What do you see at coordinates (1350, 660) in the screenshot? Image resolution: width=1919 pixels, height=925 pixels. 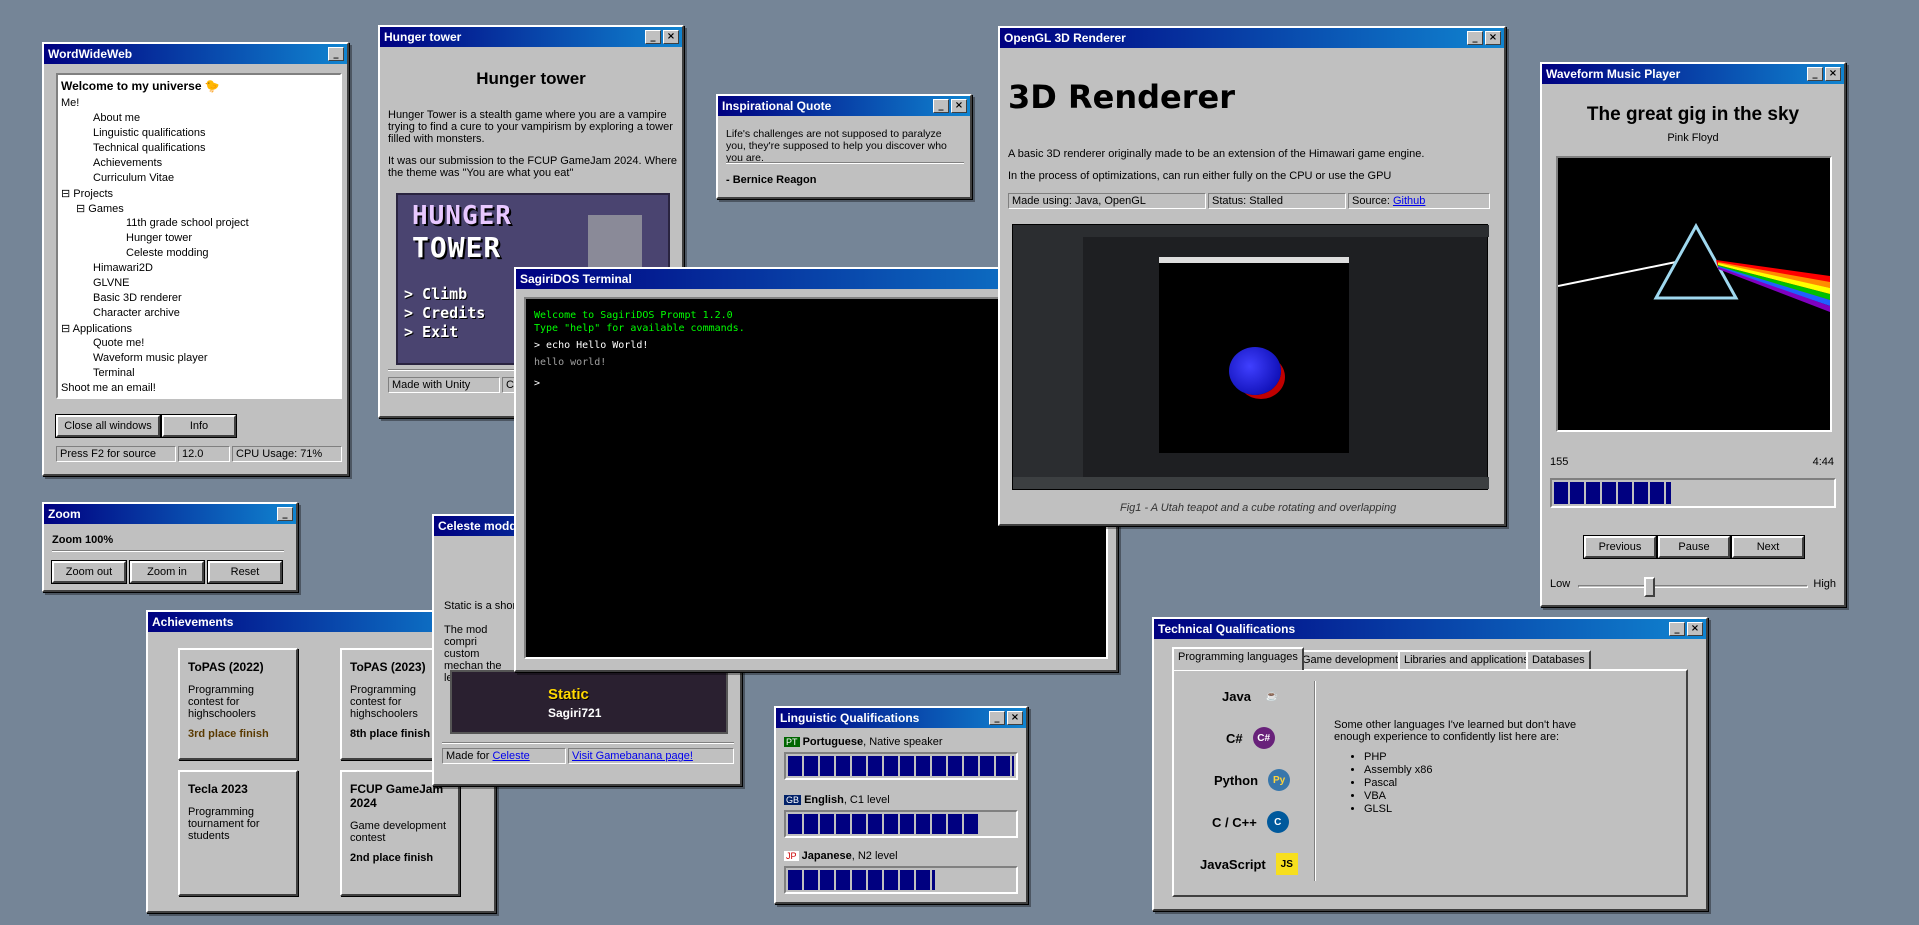 I see `tab-game-development: Game development` at bounding box center [1350, 660].